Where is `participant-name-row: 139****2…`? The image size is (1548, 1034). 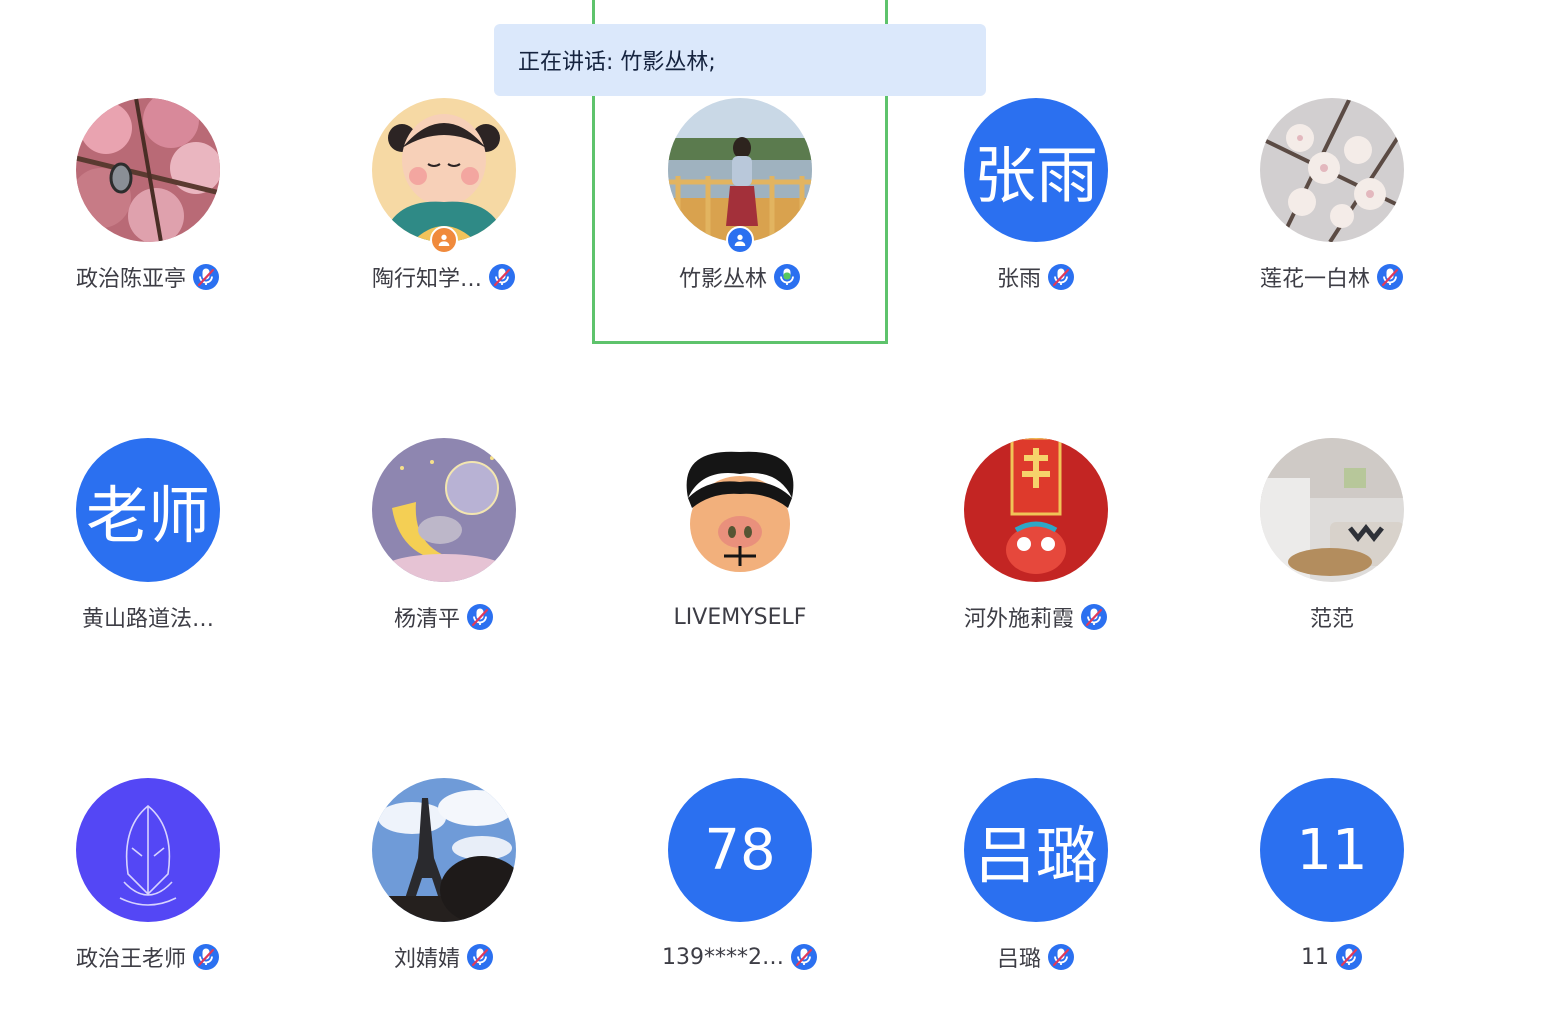
participant-name-row: 139****2… is located at coordinates (740, 957).